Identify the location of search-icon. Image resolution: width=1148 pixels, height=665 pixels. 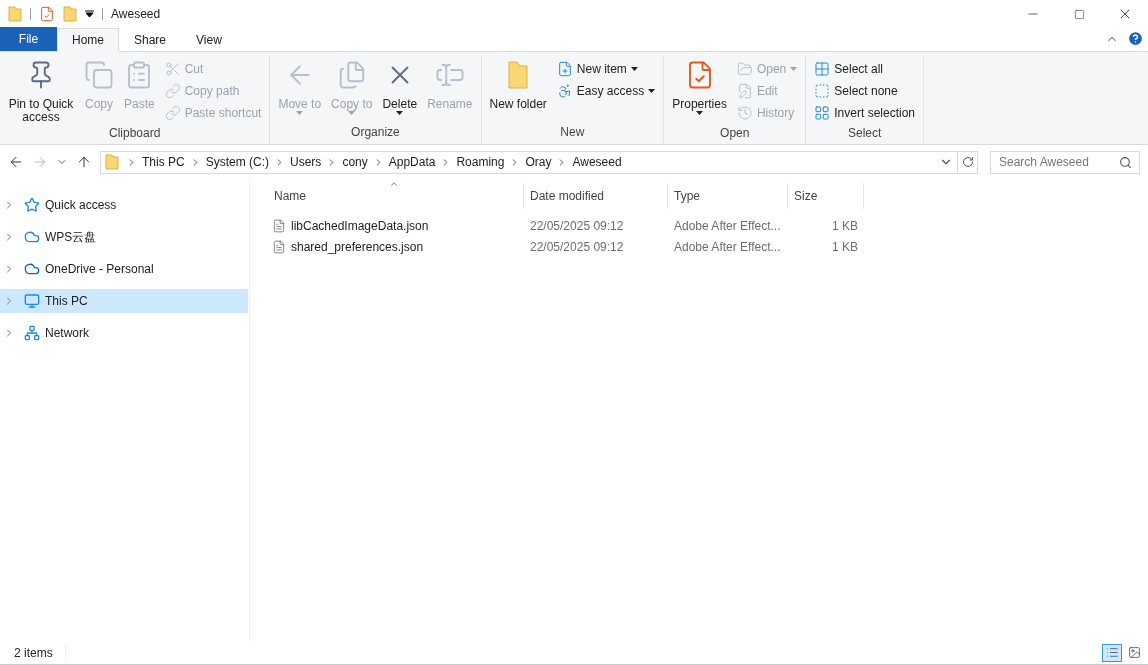
(1125, 162).